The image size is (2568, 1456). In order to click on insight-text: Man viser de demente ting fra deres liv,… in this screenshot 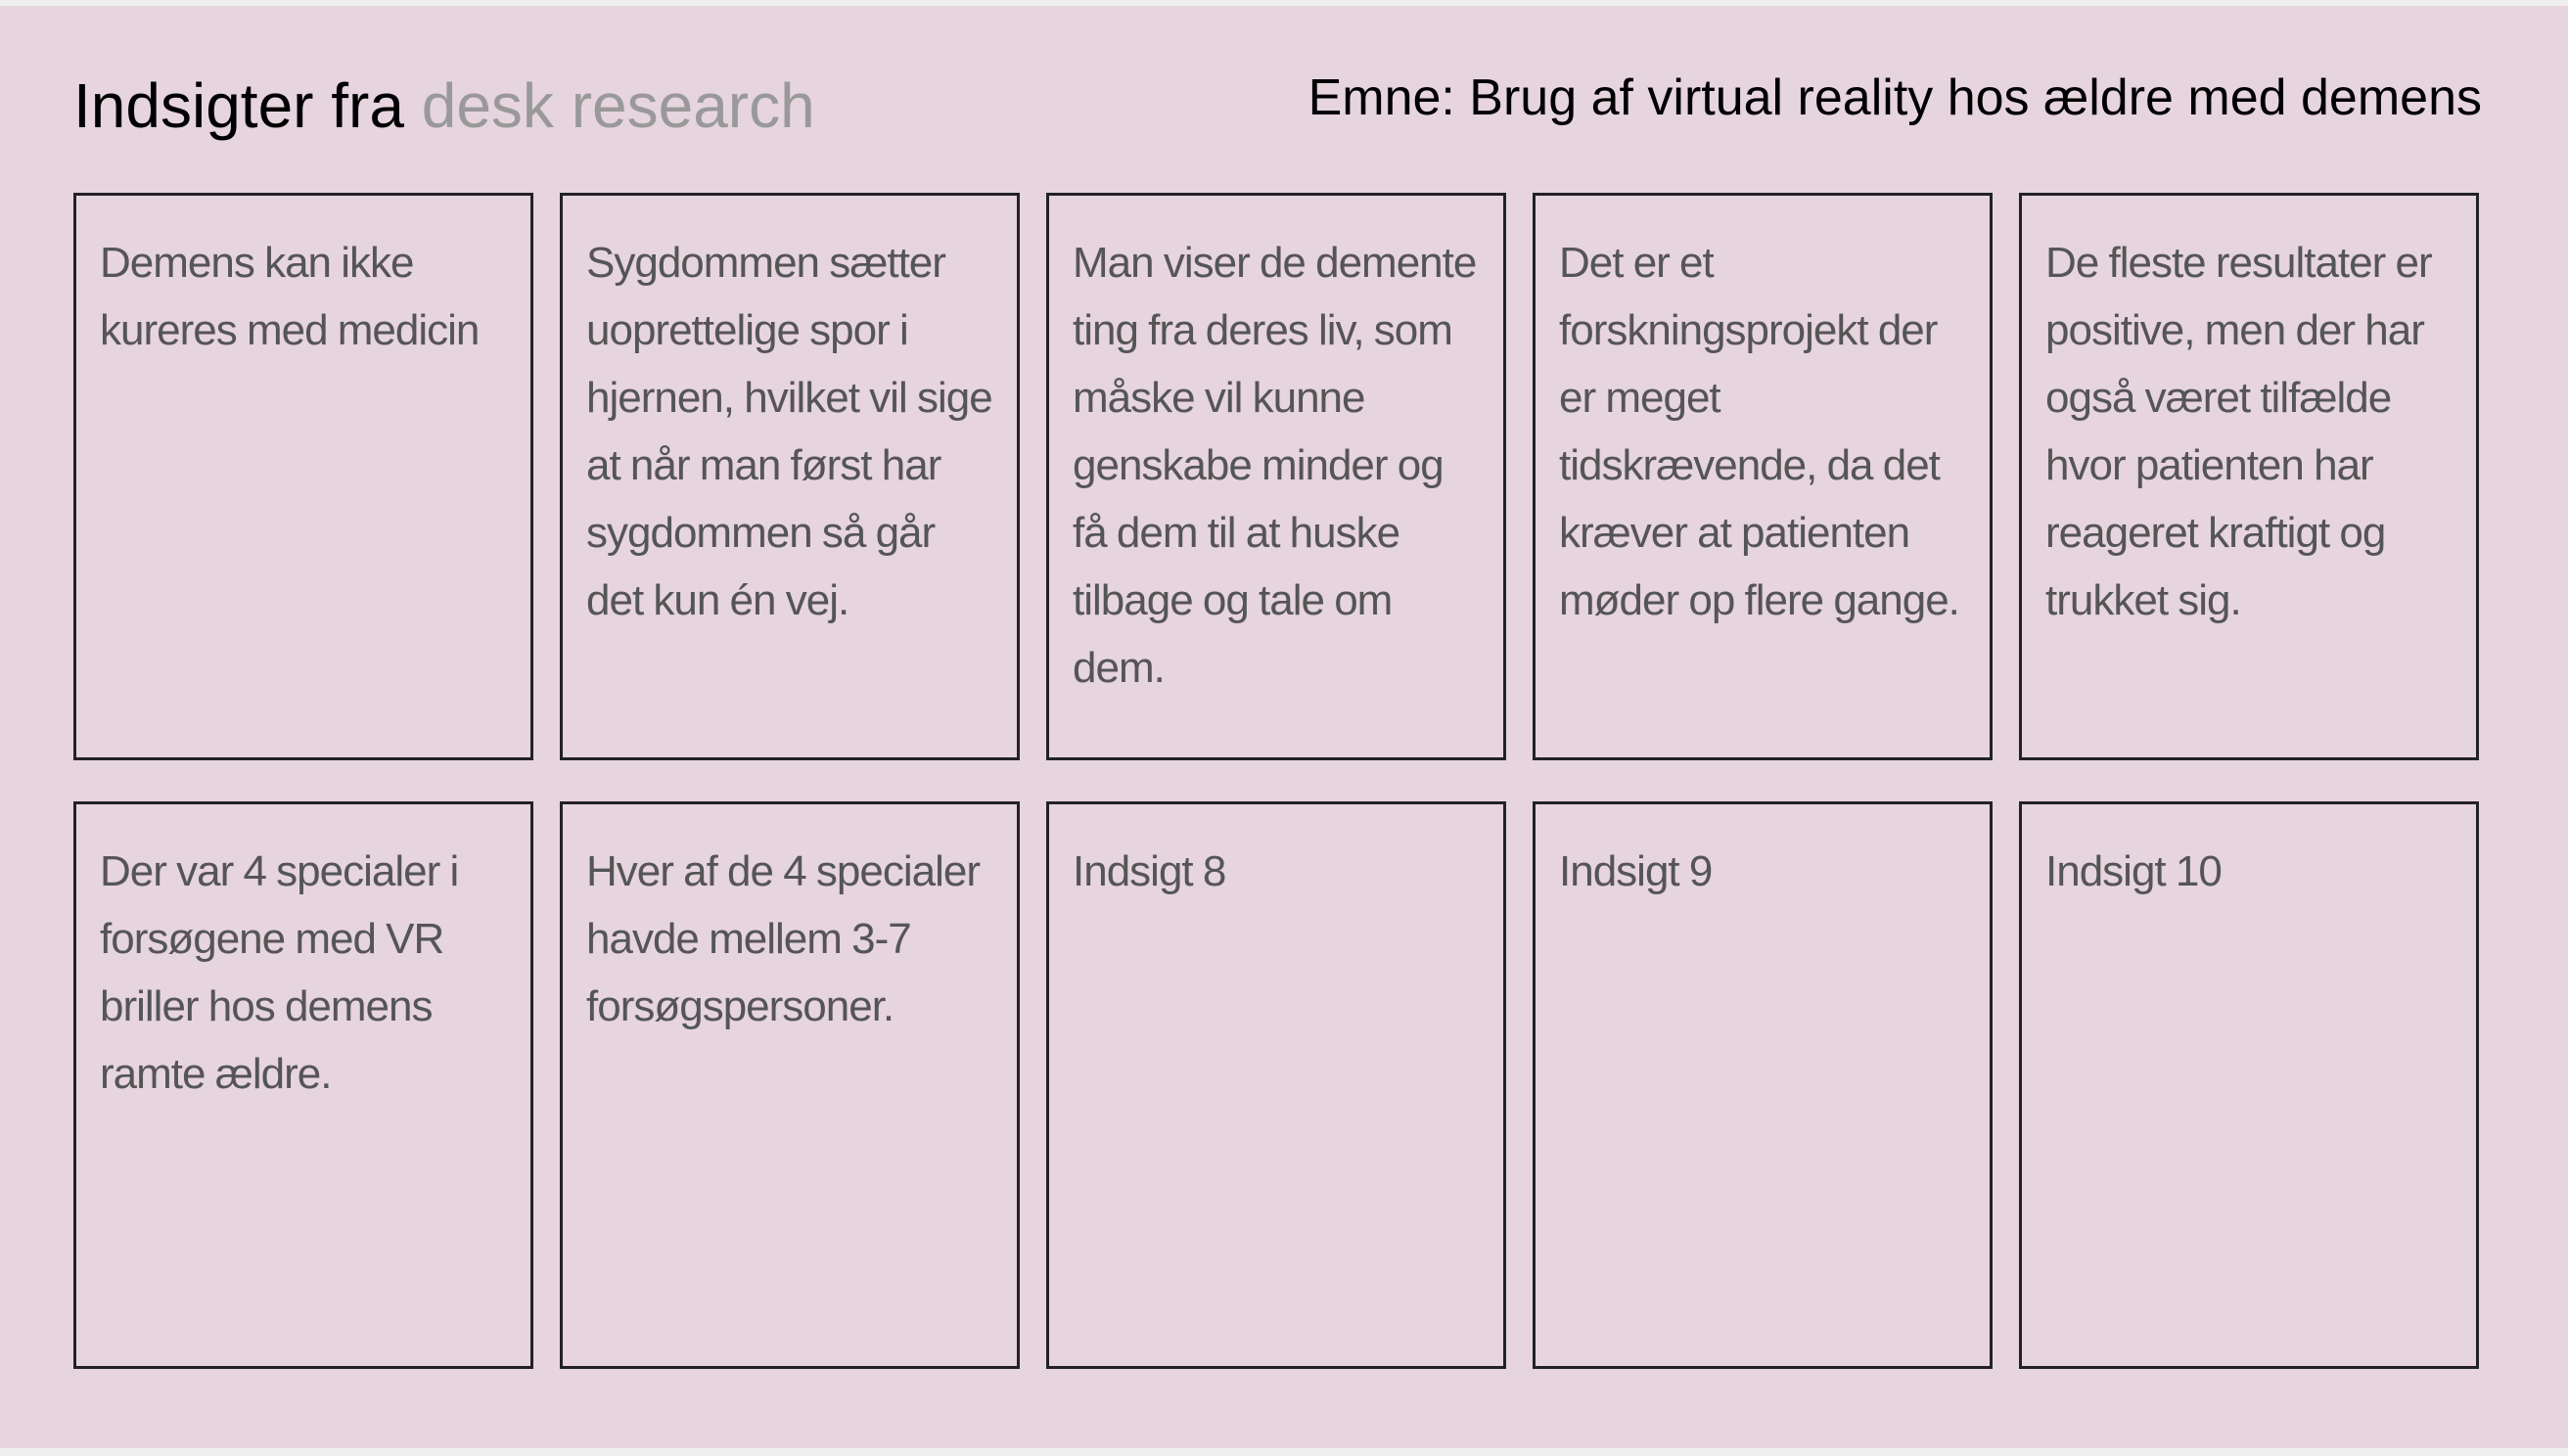, I will do `click(1275, 465)`.